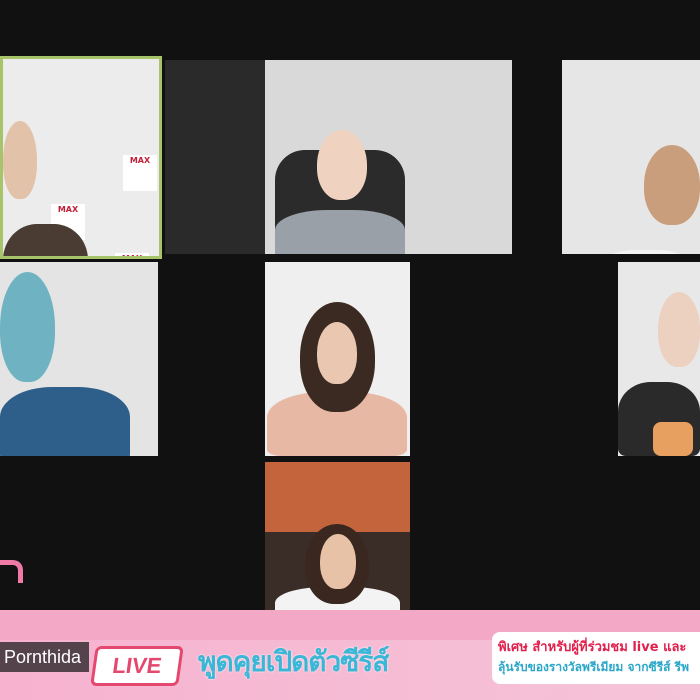  I want to click on background-ceiling, so click(337, 497).